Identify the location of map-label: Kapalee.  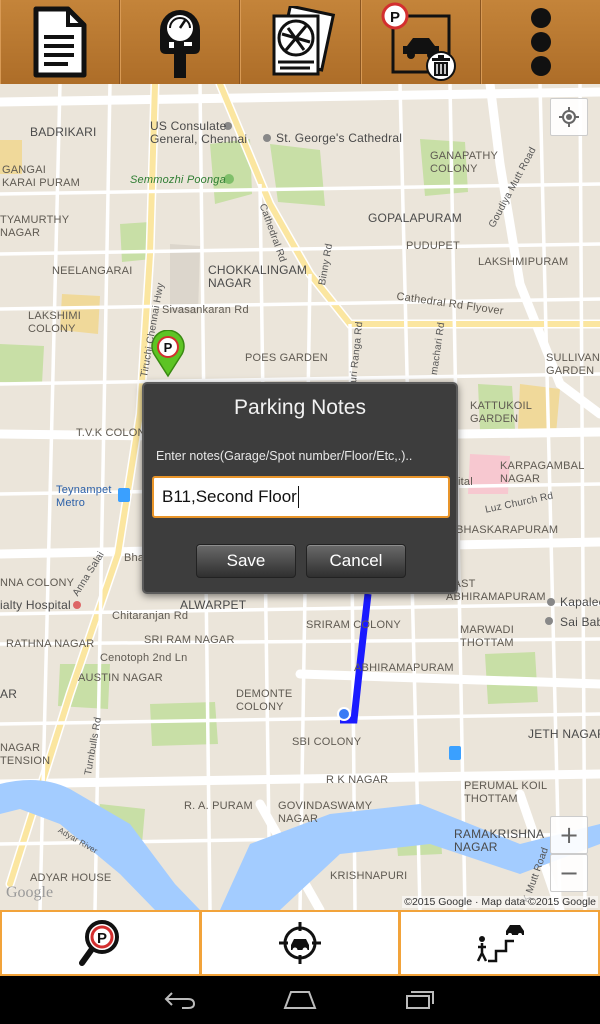
(580, 602).